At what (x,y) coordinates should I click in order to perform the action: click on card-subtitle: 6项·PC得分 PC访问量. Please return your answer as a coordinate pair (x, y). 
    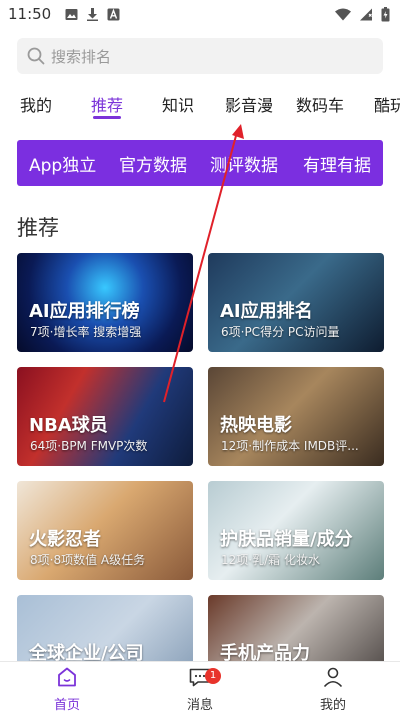
    Looking at the image, I should click on (280, 332).